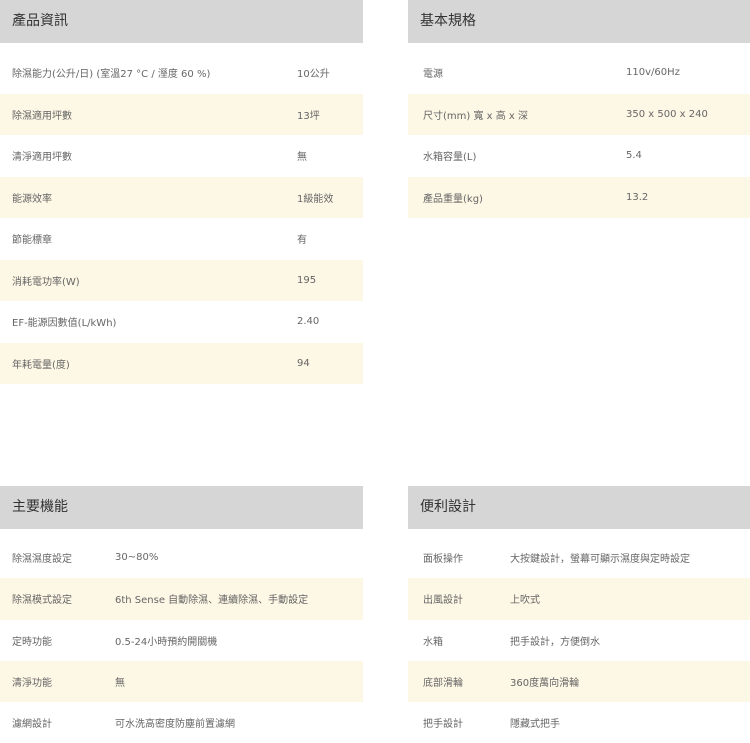 This screenshot has width=750, height=743. What do you see at coordinates (32, 642) in the screenshot?
I see `spec-label: 定時功能` at bounding box center [32, 642].